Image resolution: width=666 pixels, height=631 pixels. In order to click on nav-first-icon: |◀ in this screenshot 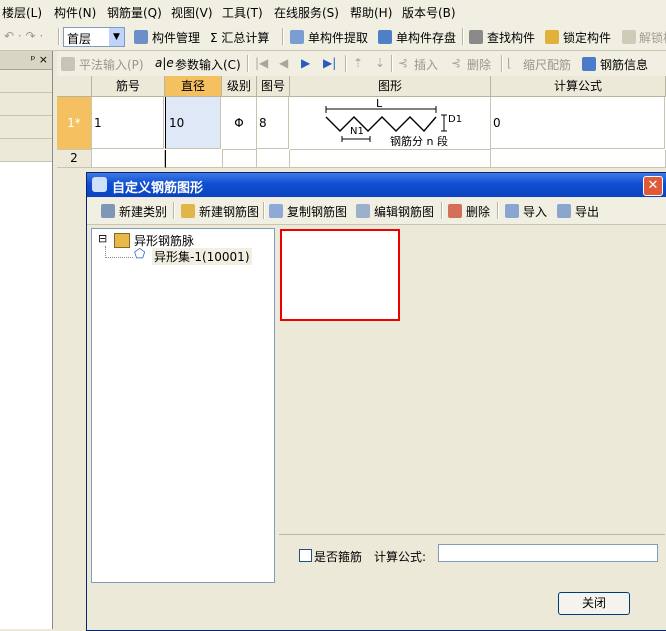, I will do `click(261, 63)`.